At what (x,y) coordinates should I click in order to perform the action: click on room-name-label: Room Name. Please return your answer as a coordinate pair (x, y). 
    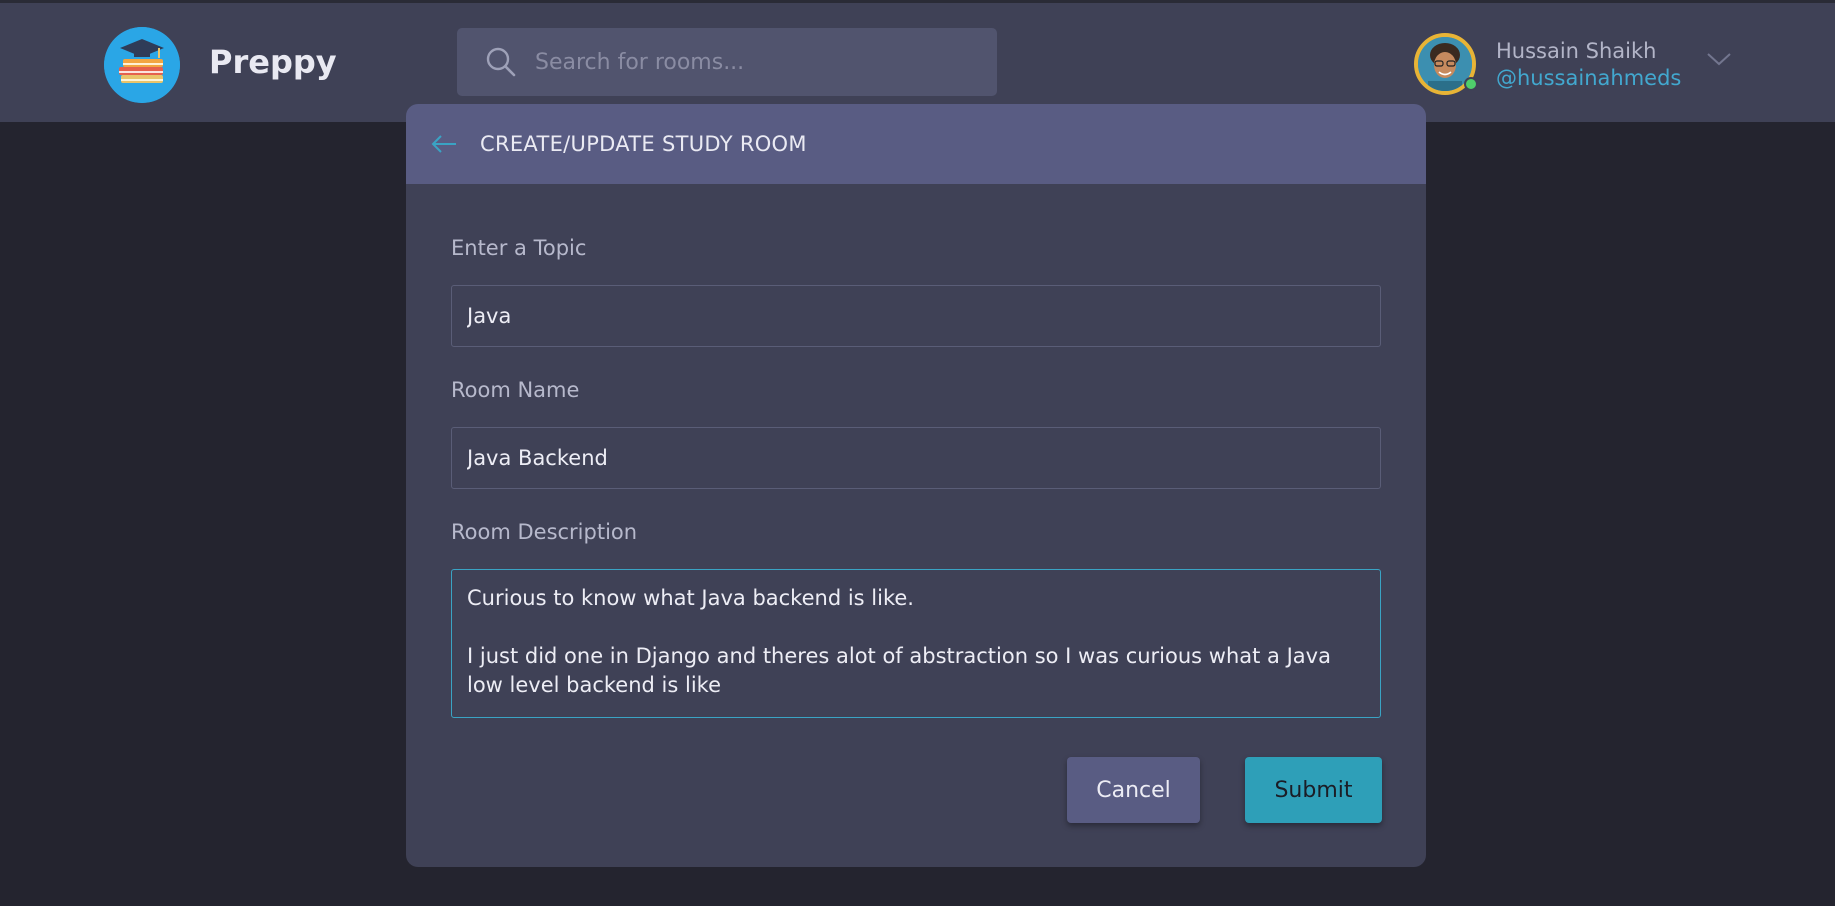
    Looking at the image, I should click on (515, 390).